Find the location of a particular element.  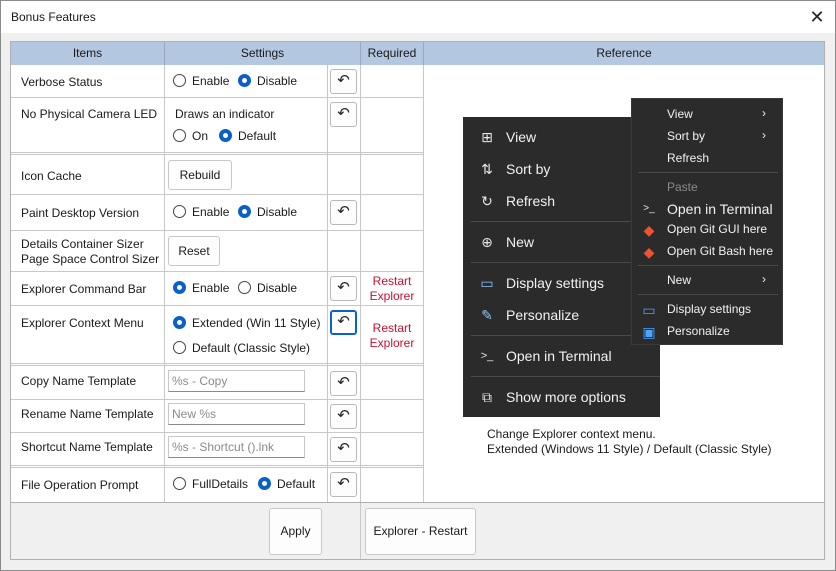

menu-item-show-more: Show more options is located at coordinates (566, 397).